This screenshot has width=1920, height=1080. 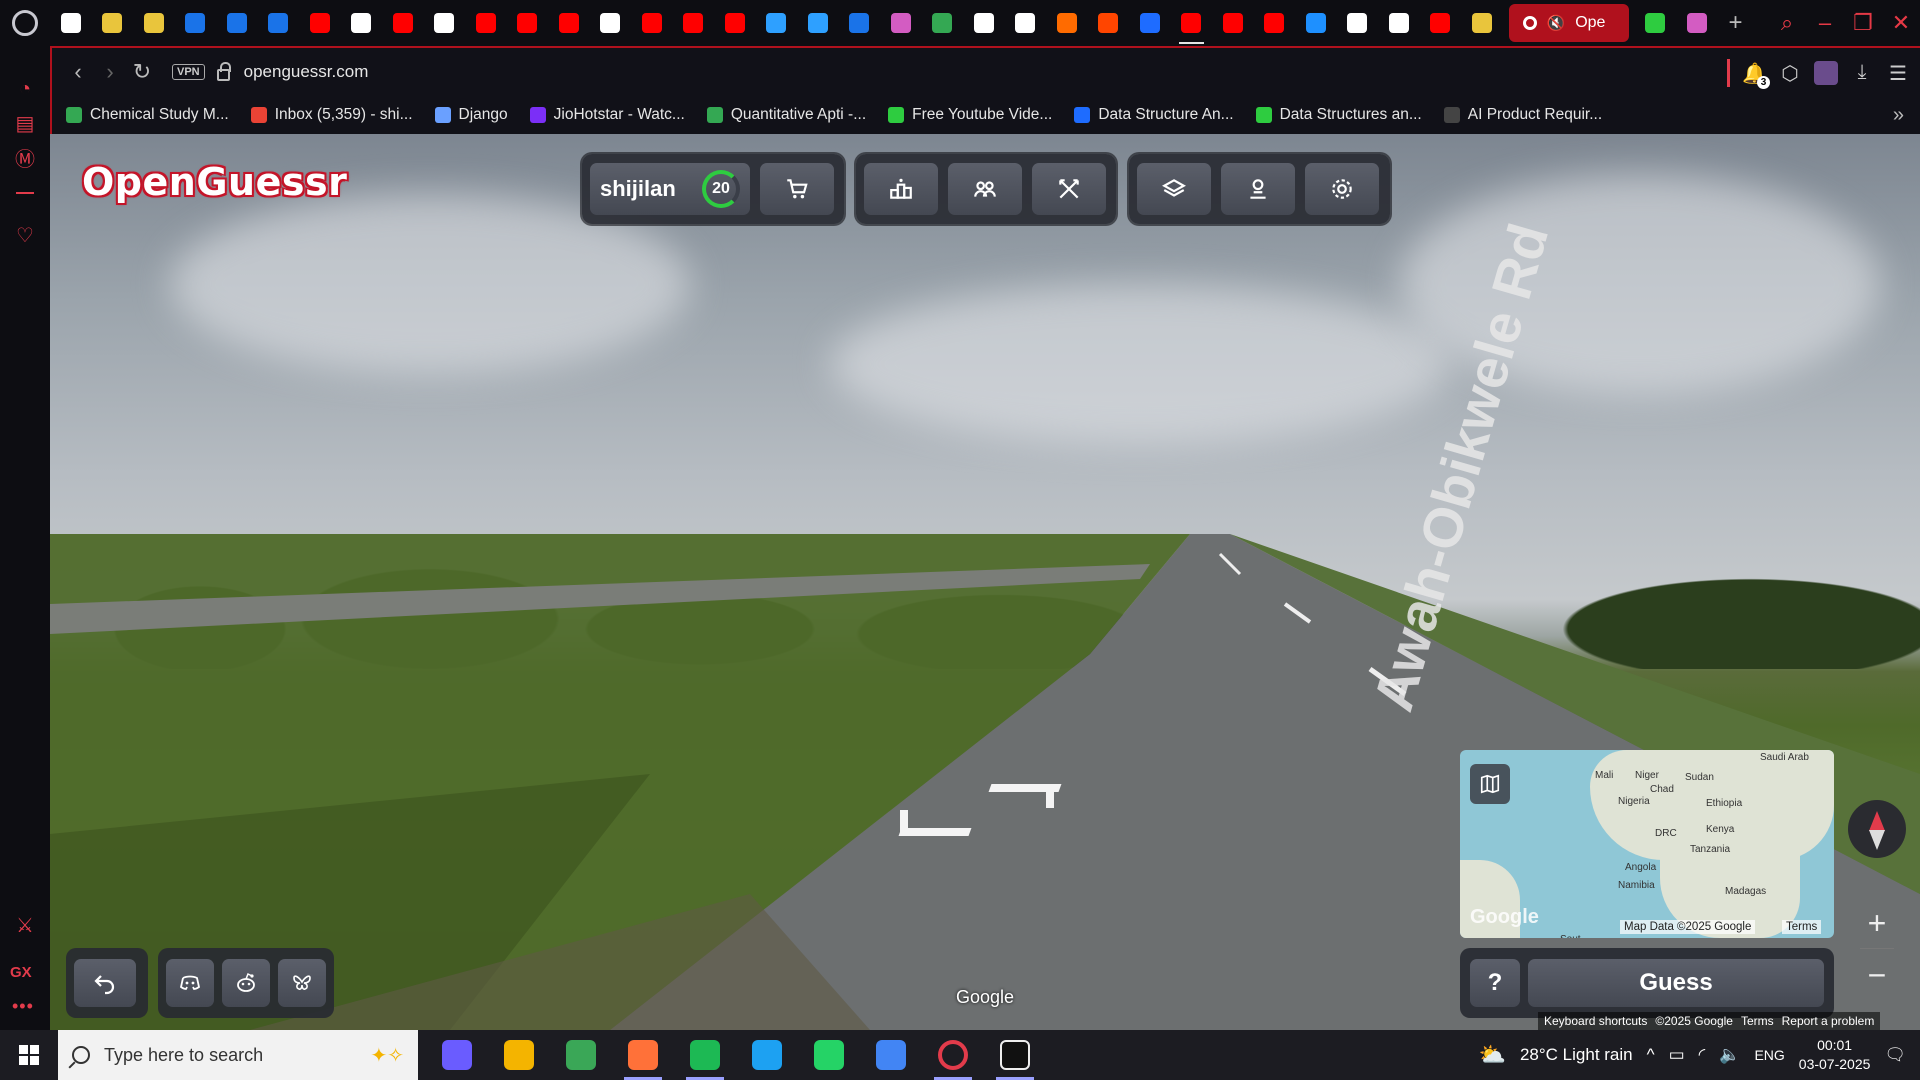 I want to click on return-to-start-button, so click(x=105, y=983).